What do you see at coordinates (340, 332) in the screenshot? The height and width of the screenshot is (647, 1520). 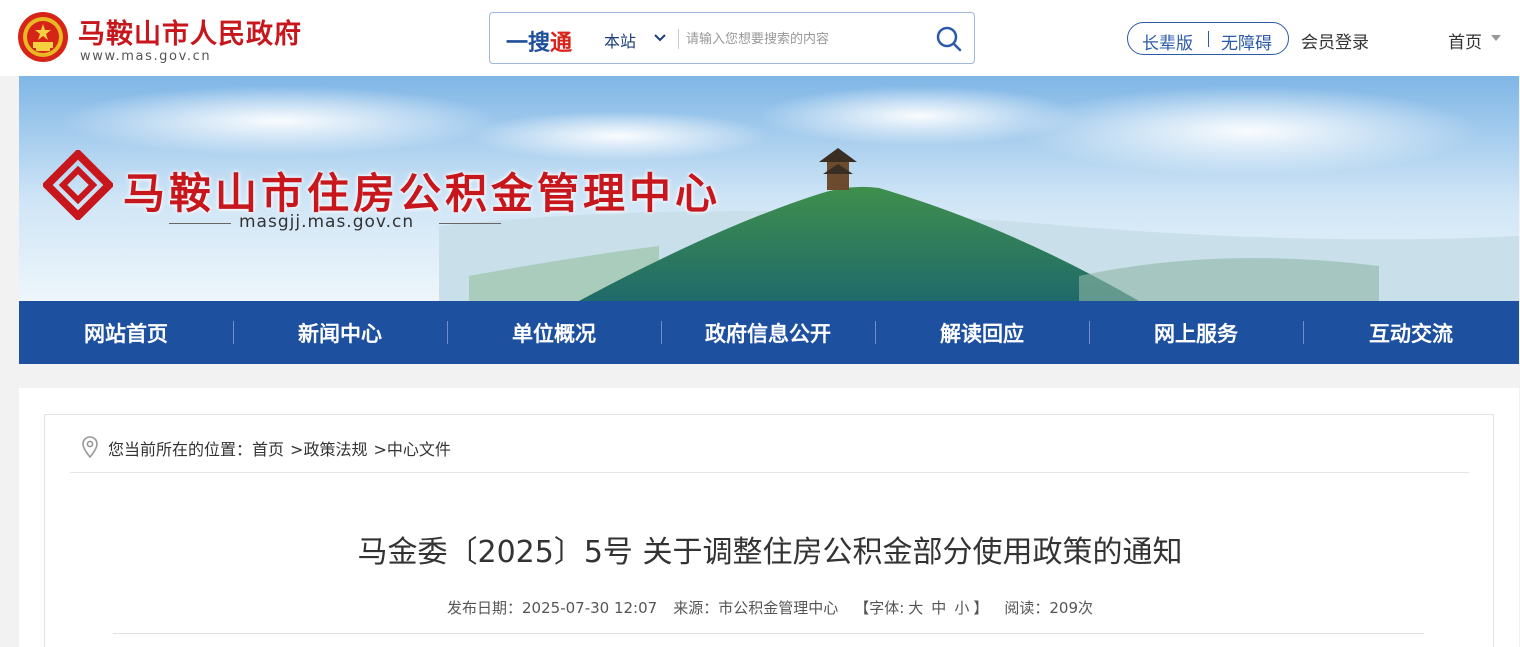 I see `nav-item-news: 新闻中心` at bounding box center [340, 332].